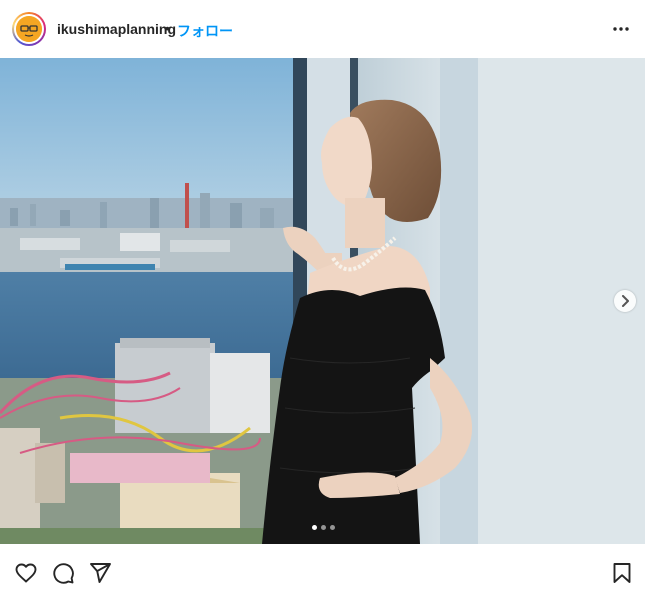  Describe the element at coordinates (621, 29) in the screenshot. I see `more-horizontal-icon` at that location.